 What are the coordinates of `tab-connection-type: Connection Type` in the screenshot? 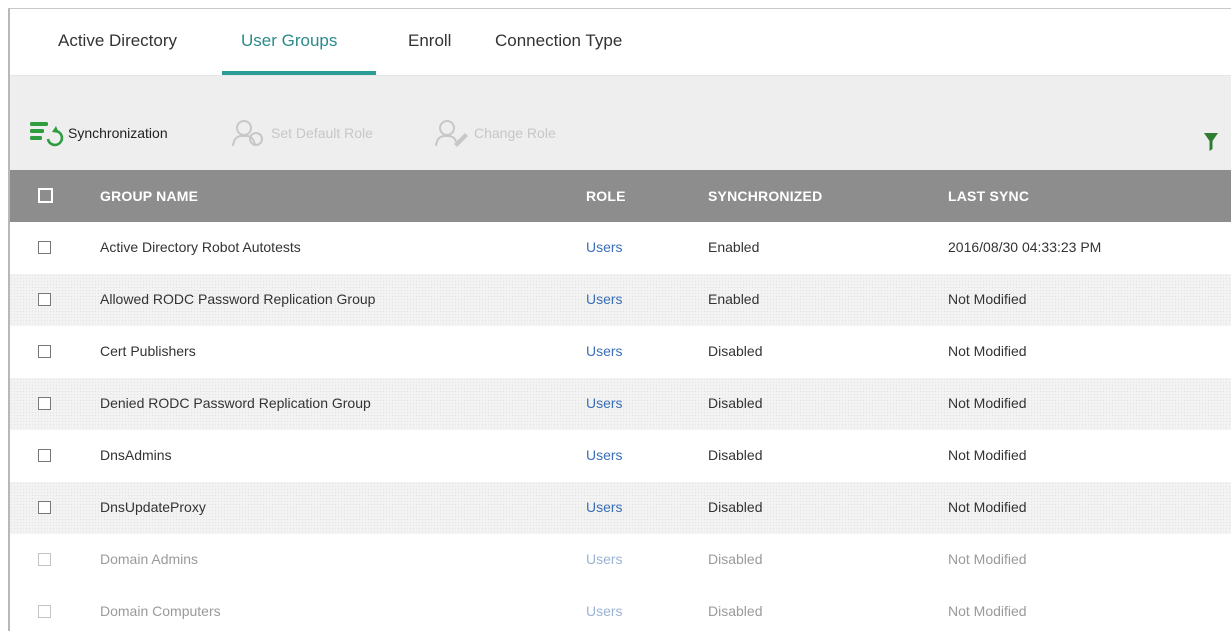 It's located at (558, 41).